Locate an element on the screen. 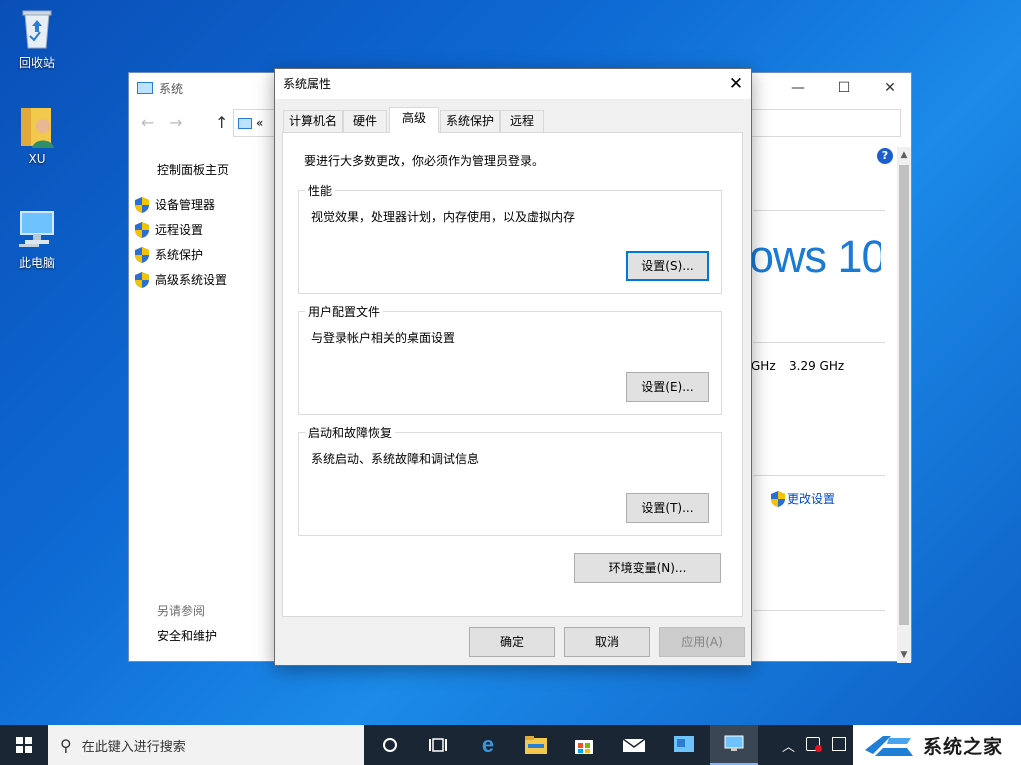  computer-icon is located at coordinates (37, 228).